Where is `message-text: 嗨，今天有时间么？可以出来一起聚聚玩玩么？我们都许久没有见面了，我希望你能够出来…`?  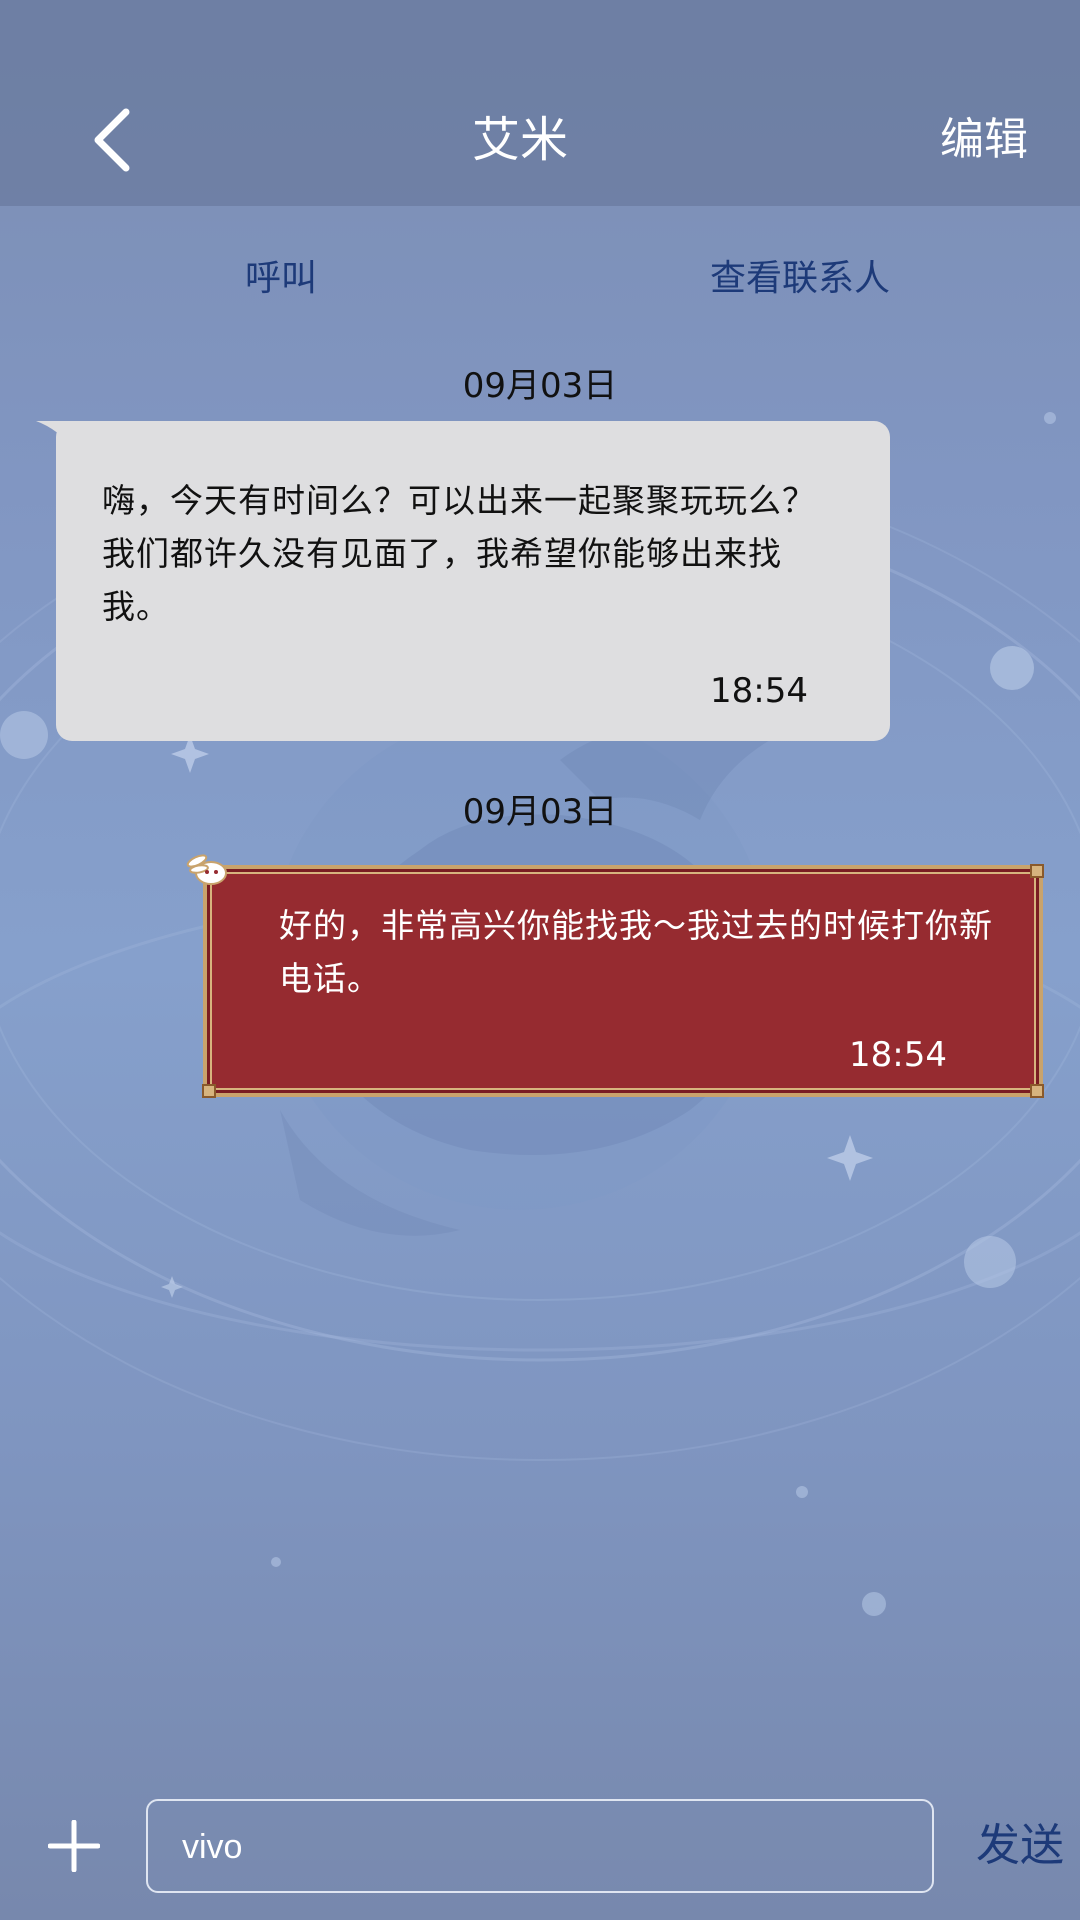
message-text: 嗨，今天有时间么？可以出来一起聚聚玩玩么？我们都许久没有见面了，我希望你能够出来… is located at coordinates (459, 553).